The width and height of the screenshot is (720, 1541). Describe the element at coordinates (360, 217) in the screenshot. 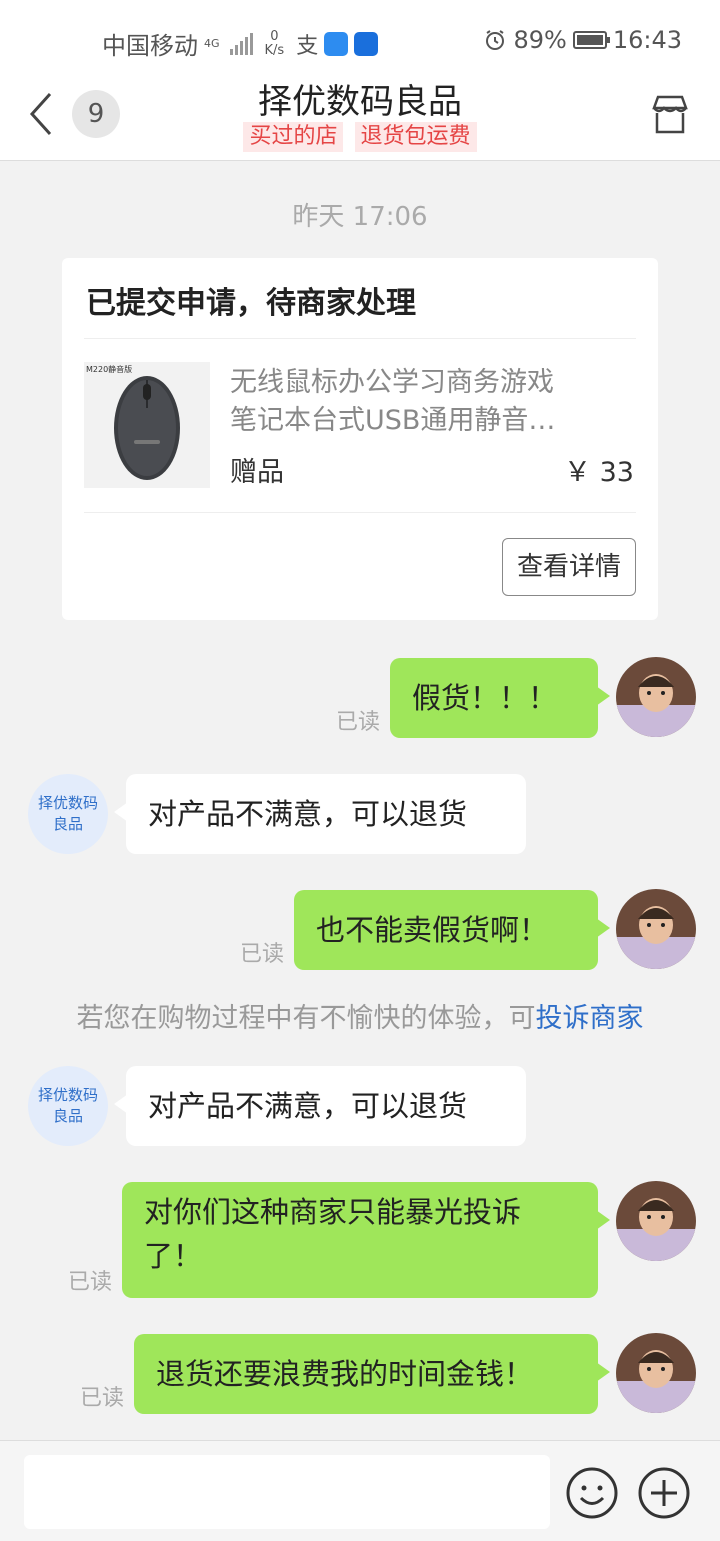

I see `chat-timestamp: 昨天 17:06` at that location.